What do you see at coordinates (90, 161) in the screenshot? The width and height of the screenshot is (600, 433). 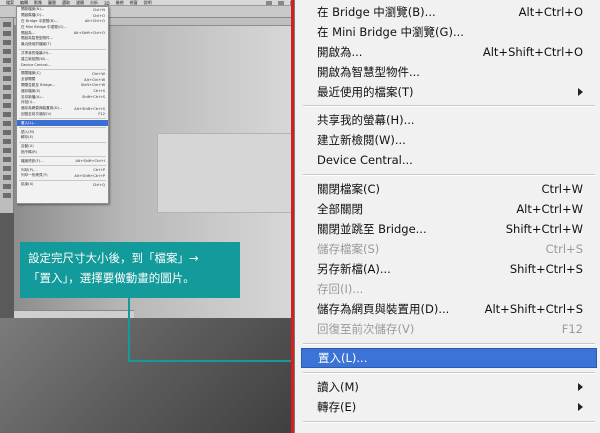 I see `thumbnail-menu-item-shortcut: Alt+Shift+Ctrl+I` at bounding box center [90, 161].